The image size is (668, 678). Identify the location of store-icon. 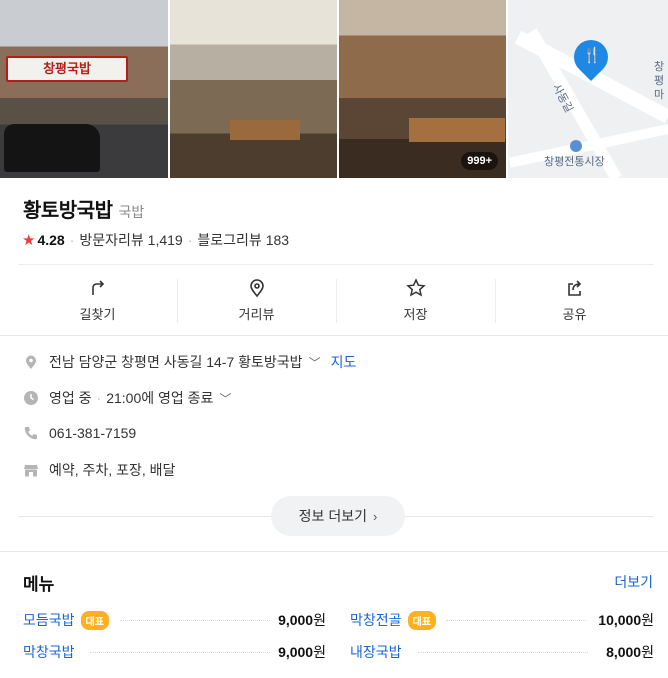
(31, 471).